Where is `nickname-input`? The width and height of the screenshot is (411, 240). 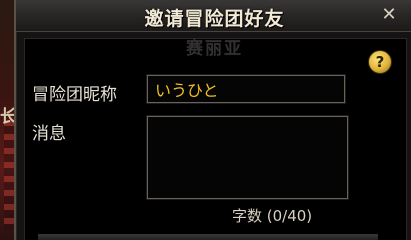 nickname-input is located at coordinates (246, 89).